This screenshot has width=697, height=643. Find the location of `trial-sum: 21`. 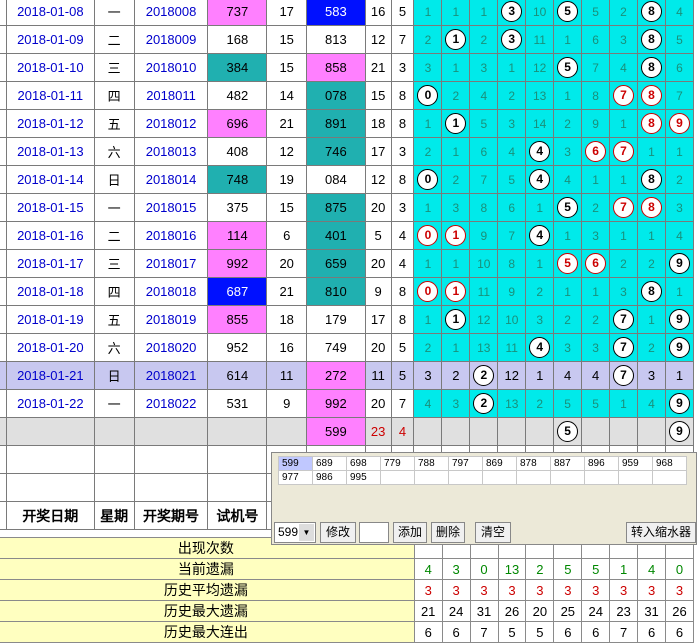

trial-sum: 21 is located at coordinates (287, 123).